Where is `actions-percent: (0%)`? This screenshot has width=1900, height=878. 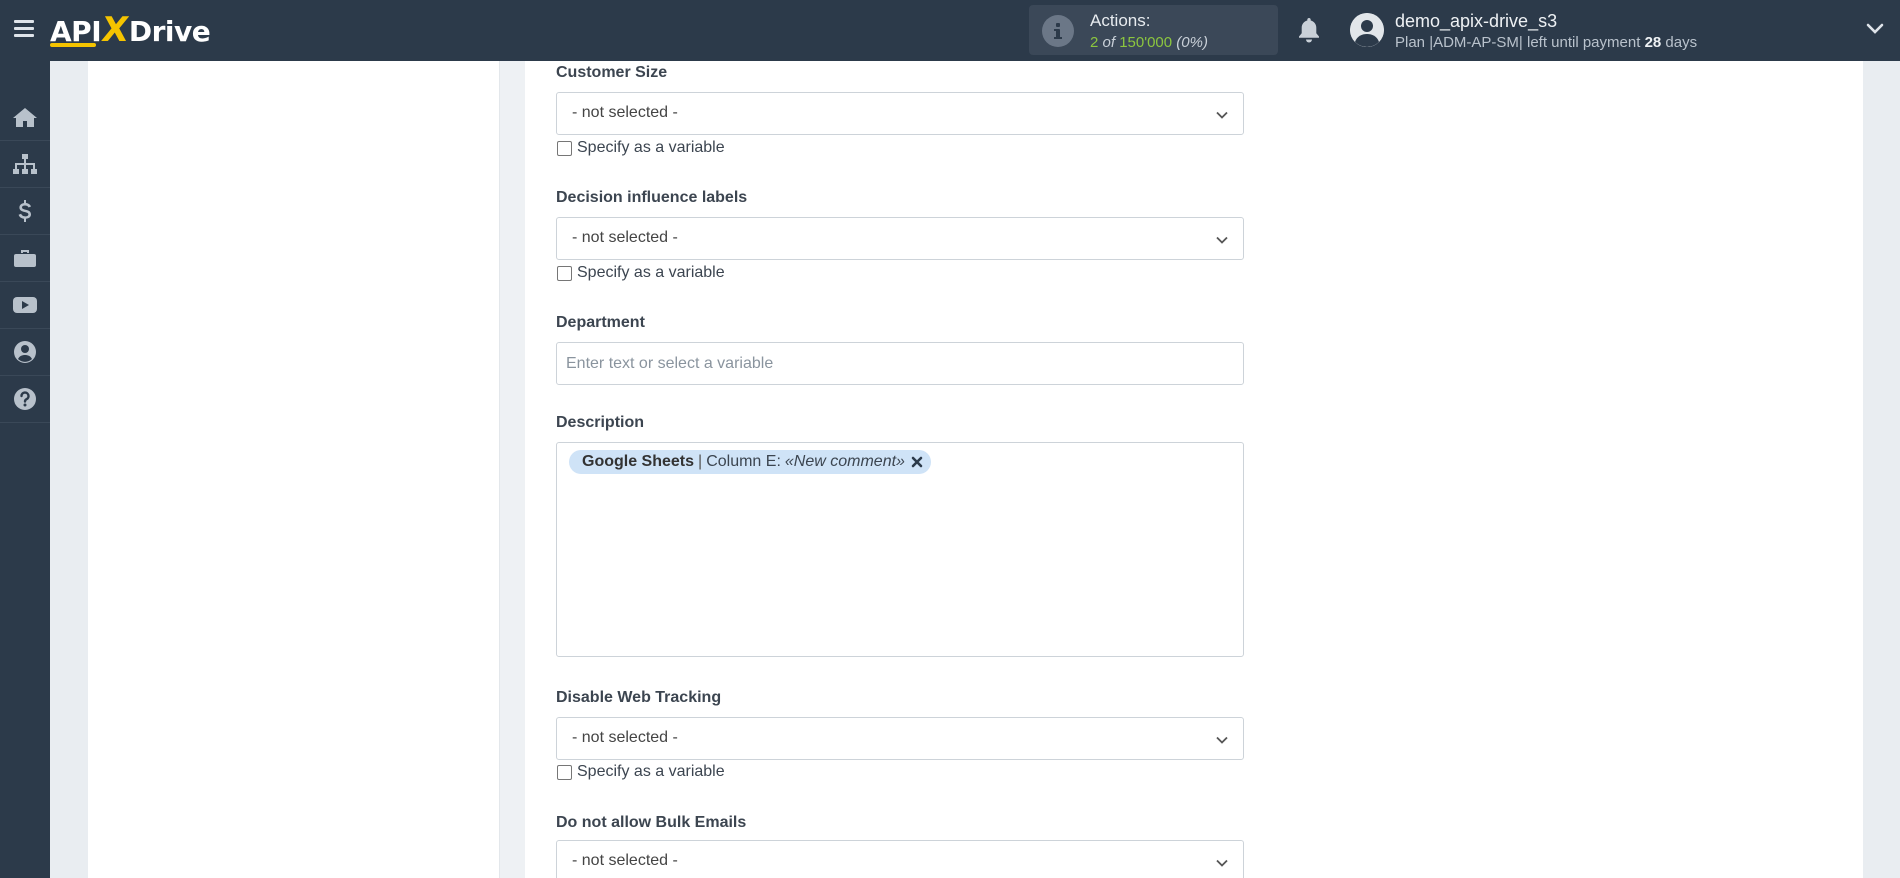
actions-percent: (0%) is located at coordinates (1192, 42).